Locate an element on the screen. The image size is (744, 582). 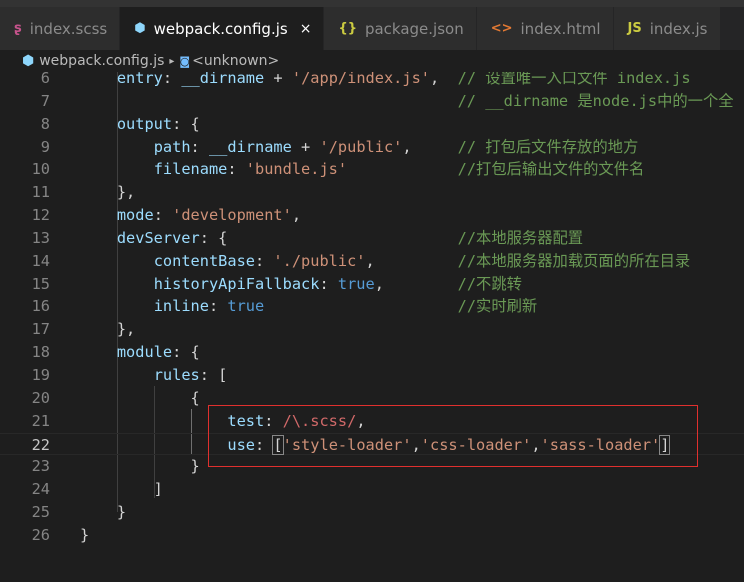
code-token: + is located at coordinates (278, 79).